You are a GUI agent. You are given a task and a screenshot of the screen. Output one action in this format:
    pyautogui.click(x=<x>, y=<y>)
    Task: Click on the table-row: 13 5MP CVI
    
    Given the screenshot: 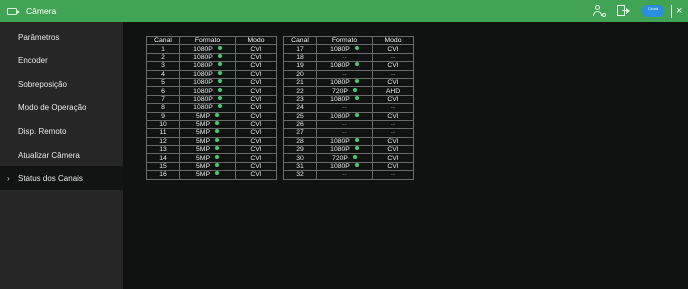 What is the action you would take?
    pyautogui.click(x=211, y=150)
    